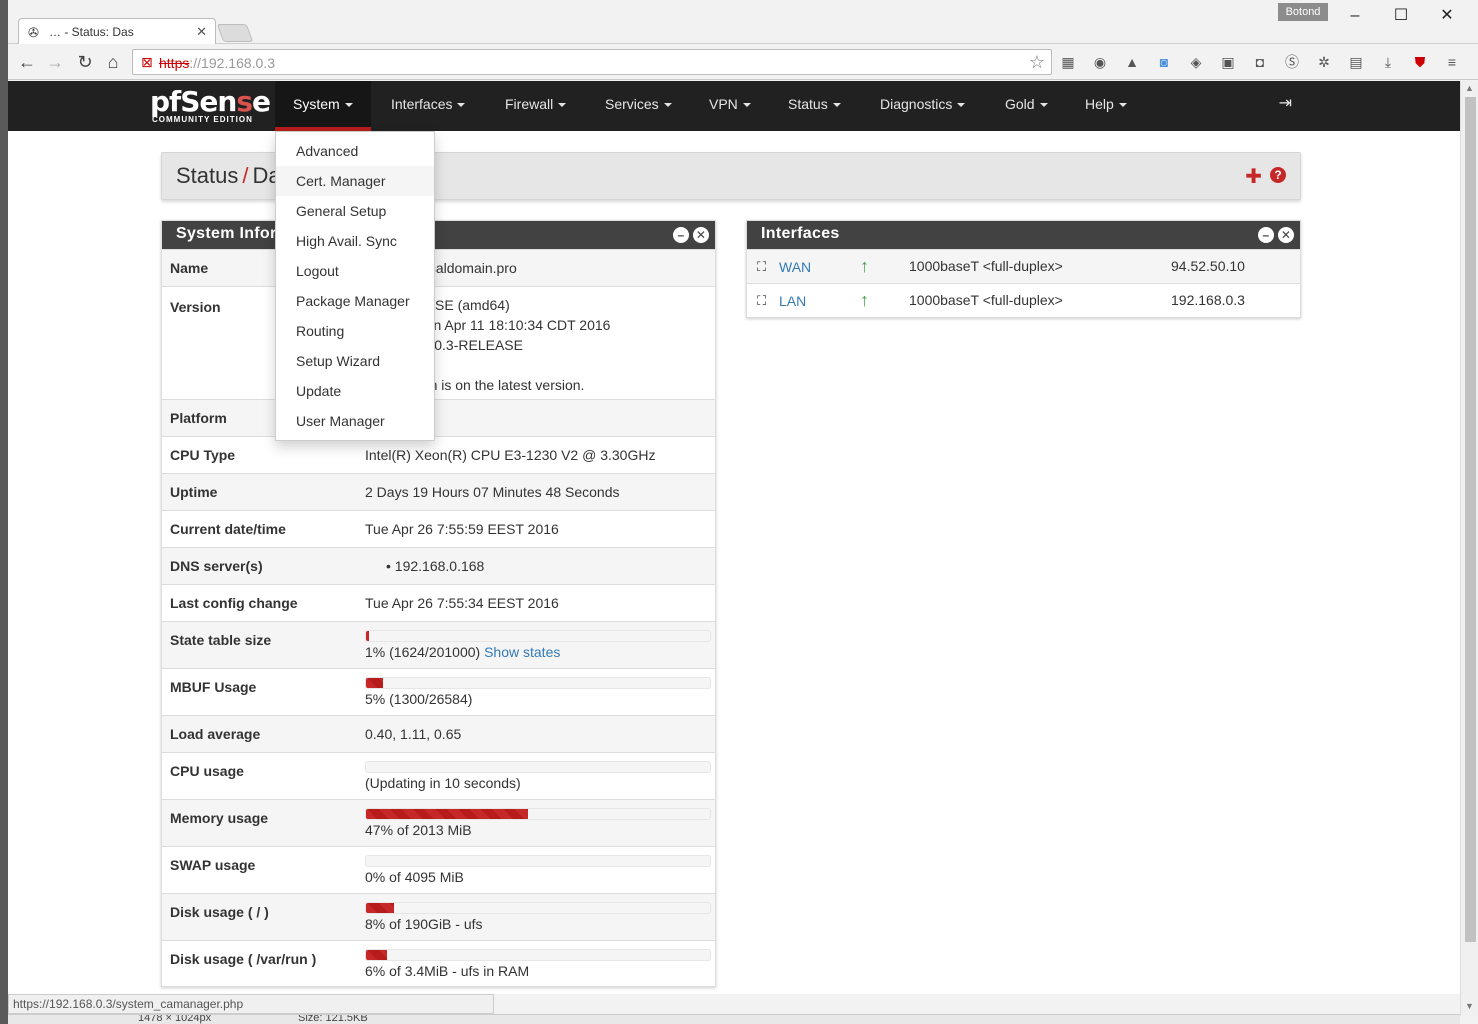 The image size is (1478, 1024). Describe the element at coordinates (1278, 175) in the screenshot. I see `help-icon: ?` at that location.